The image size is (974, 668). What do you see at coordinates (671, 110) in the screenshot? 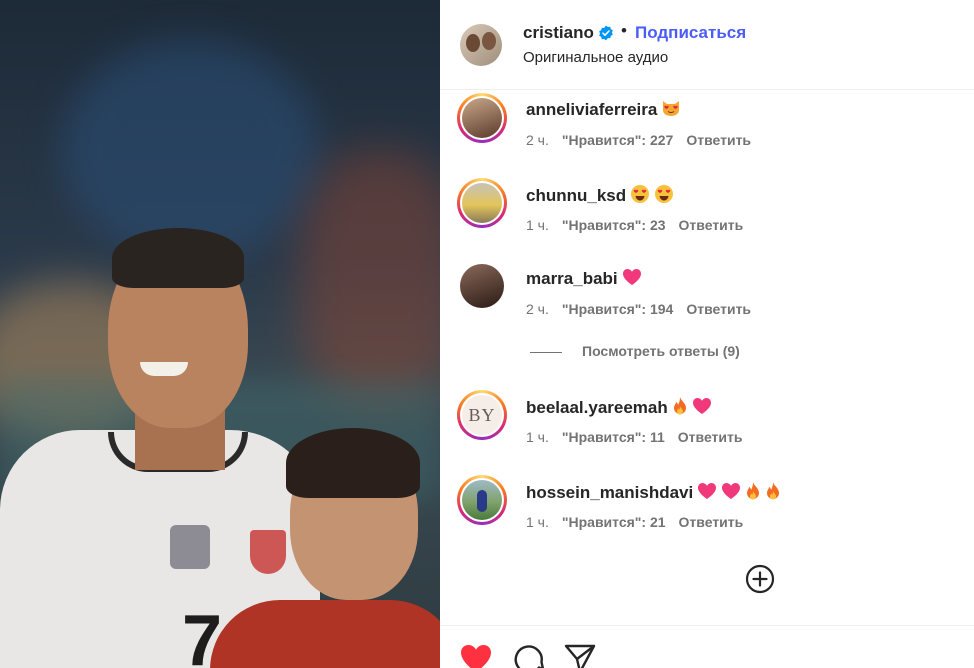
I see `cat-heart-eyes-icon` at bounding box center [671, 110].